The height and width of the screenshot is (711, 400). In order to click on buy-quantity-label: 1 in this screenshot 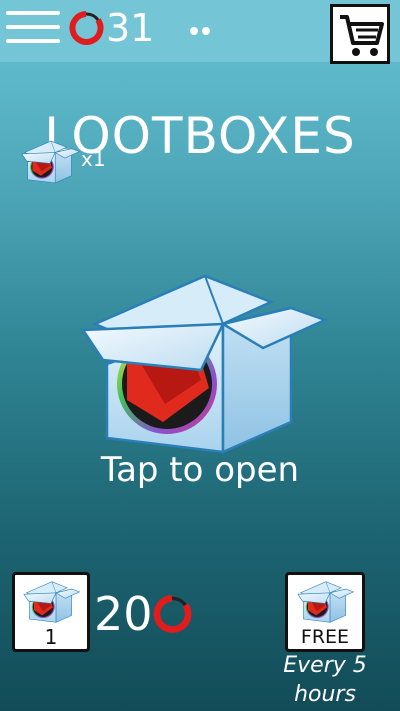, I will do `click(51, 637)`.